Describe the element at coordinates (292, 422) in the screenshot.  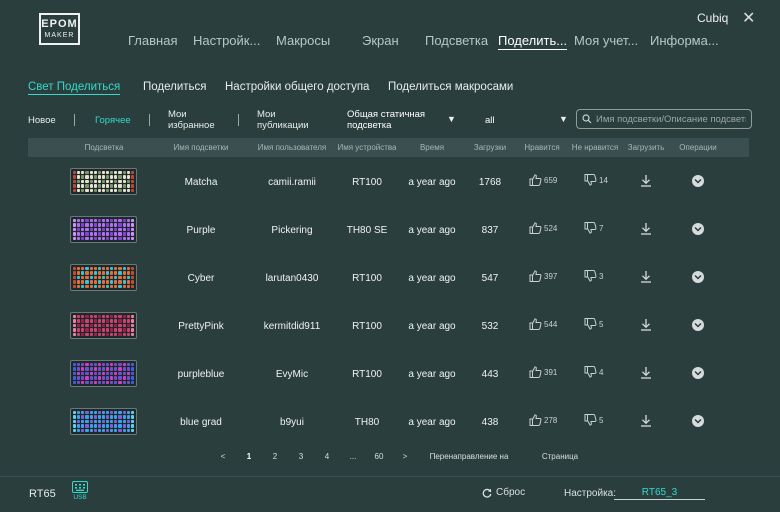
I see `username: b9yui` at that location.